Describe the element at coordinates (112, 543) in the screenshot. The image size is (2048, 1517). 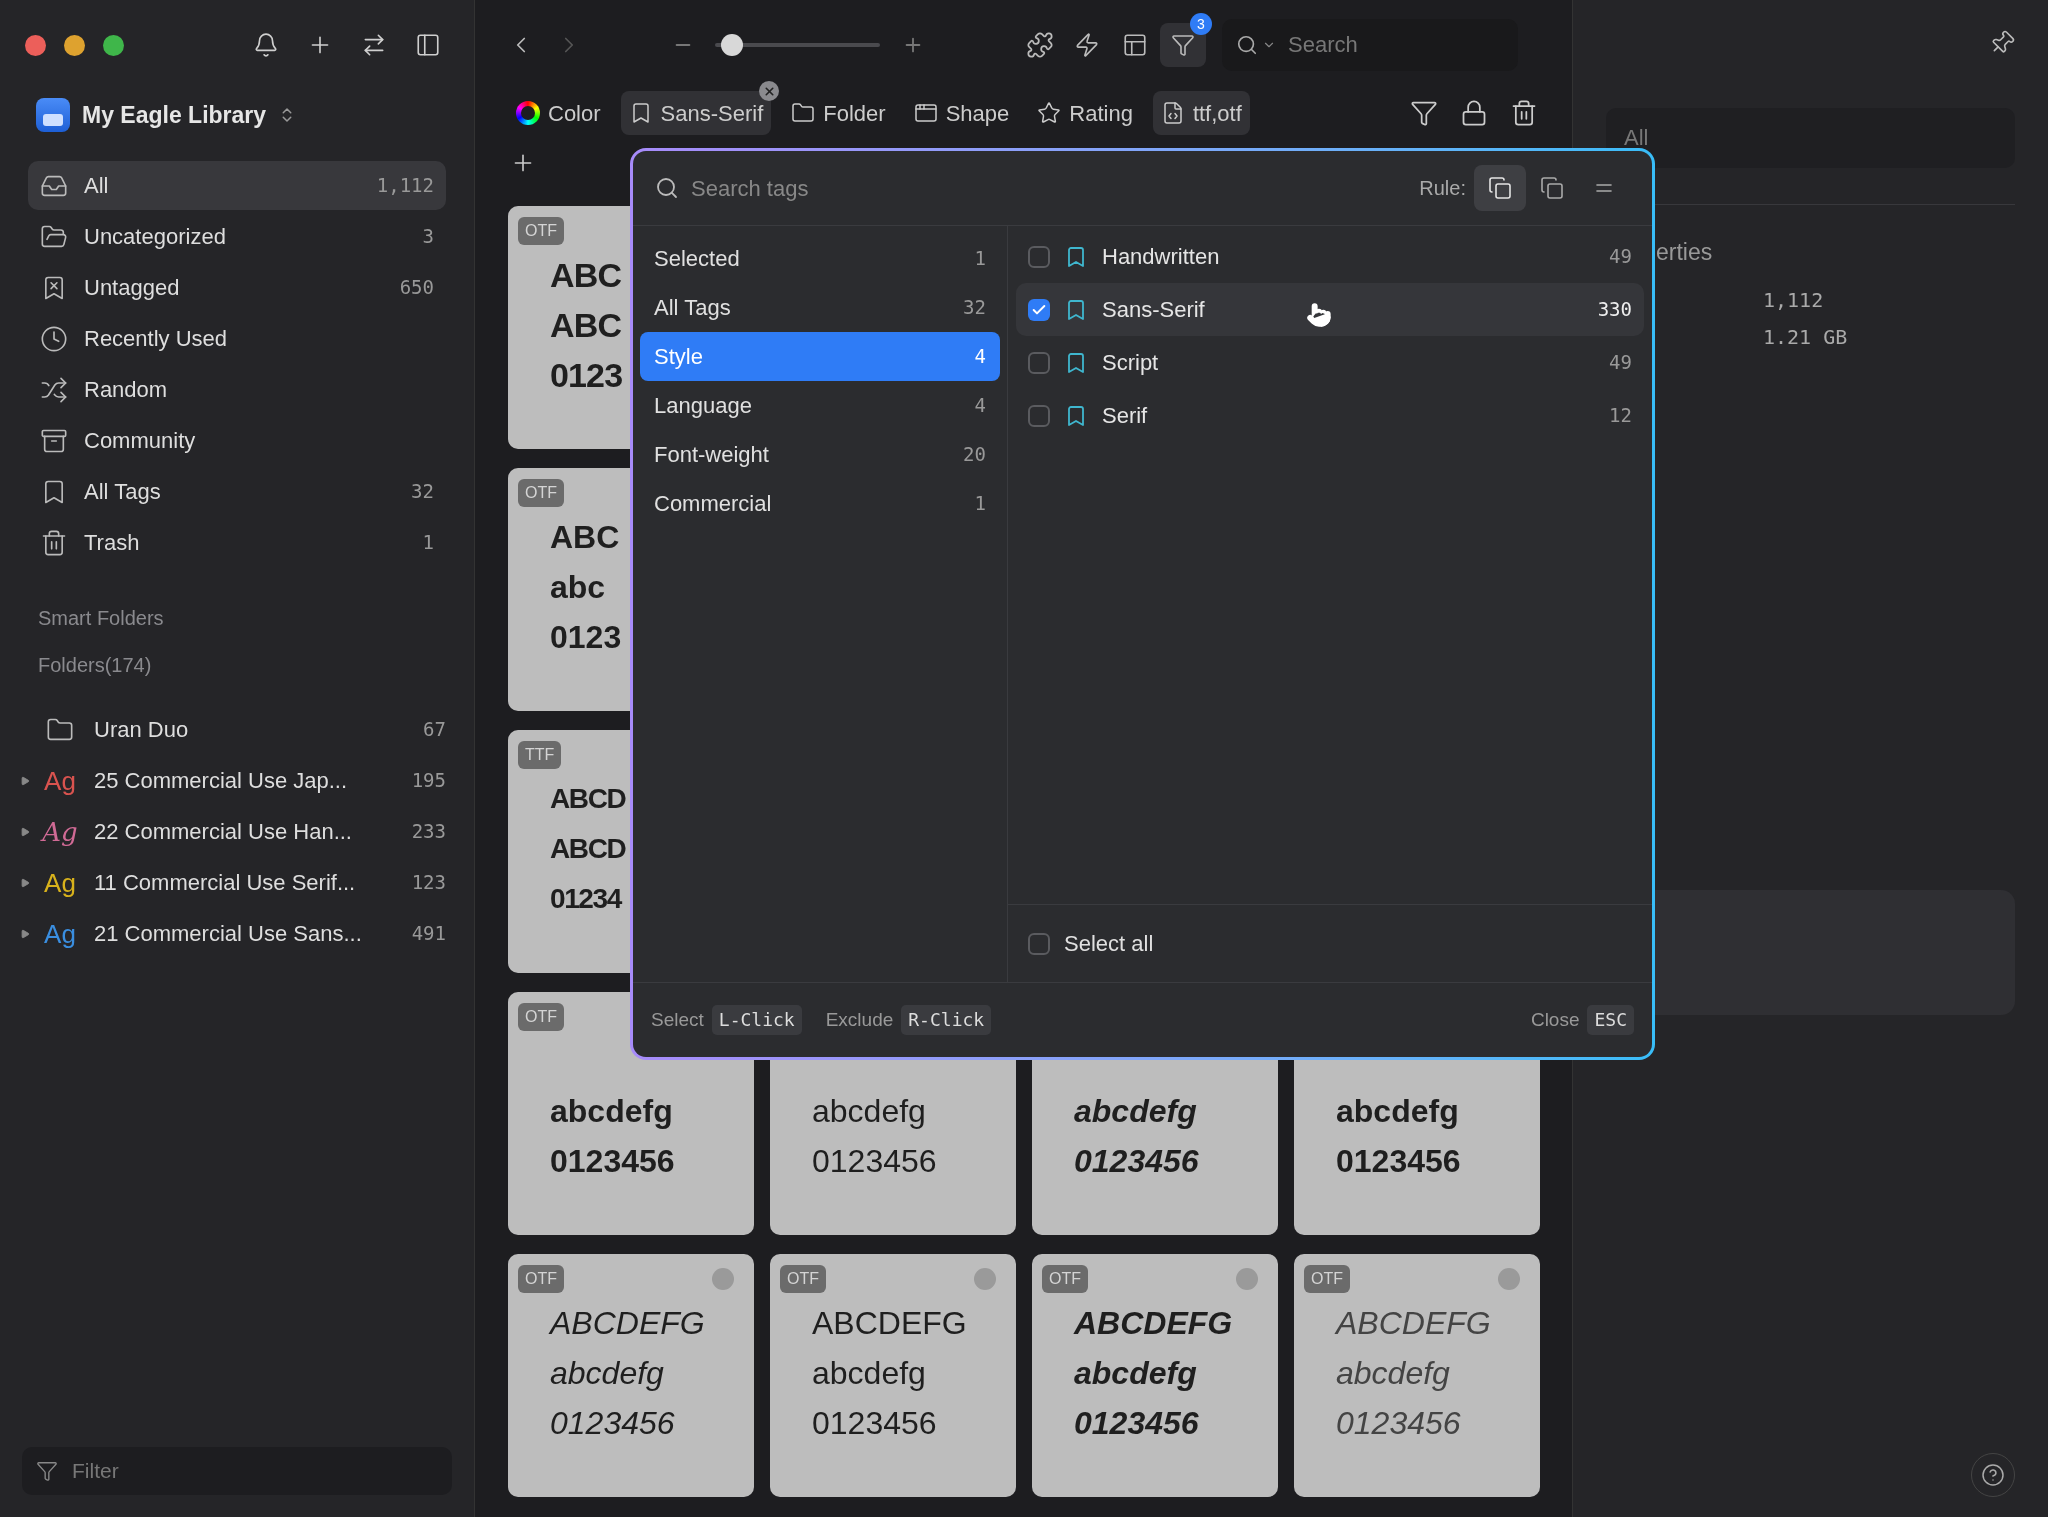
I see `sidebar-item-label: Trash` at that location.